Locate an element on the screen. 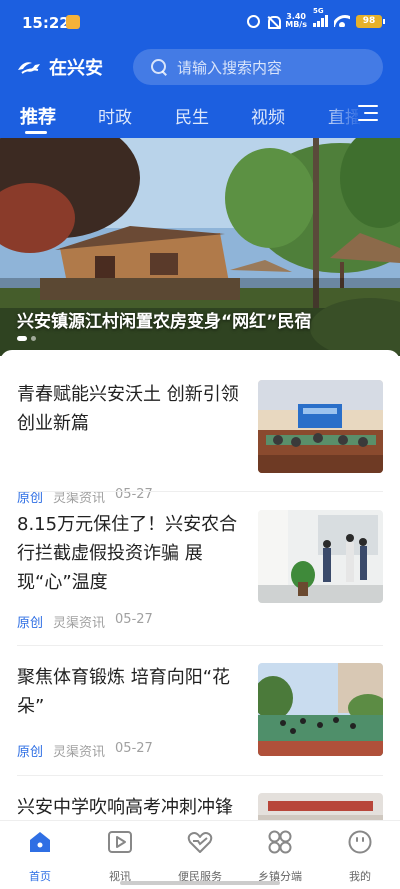 This screenshot has width=400, height=889. status-time: 15:22 is located at coordinates (46, 23).